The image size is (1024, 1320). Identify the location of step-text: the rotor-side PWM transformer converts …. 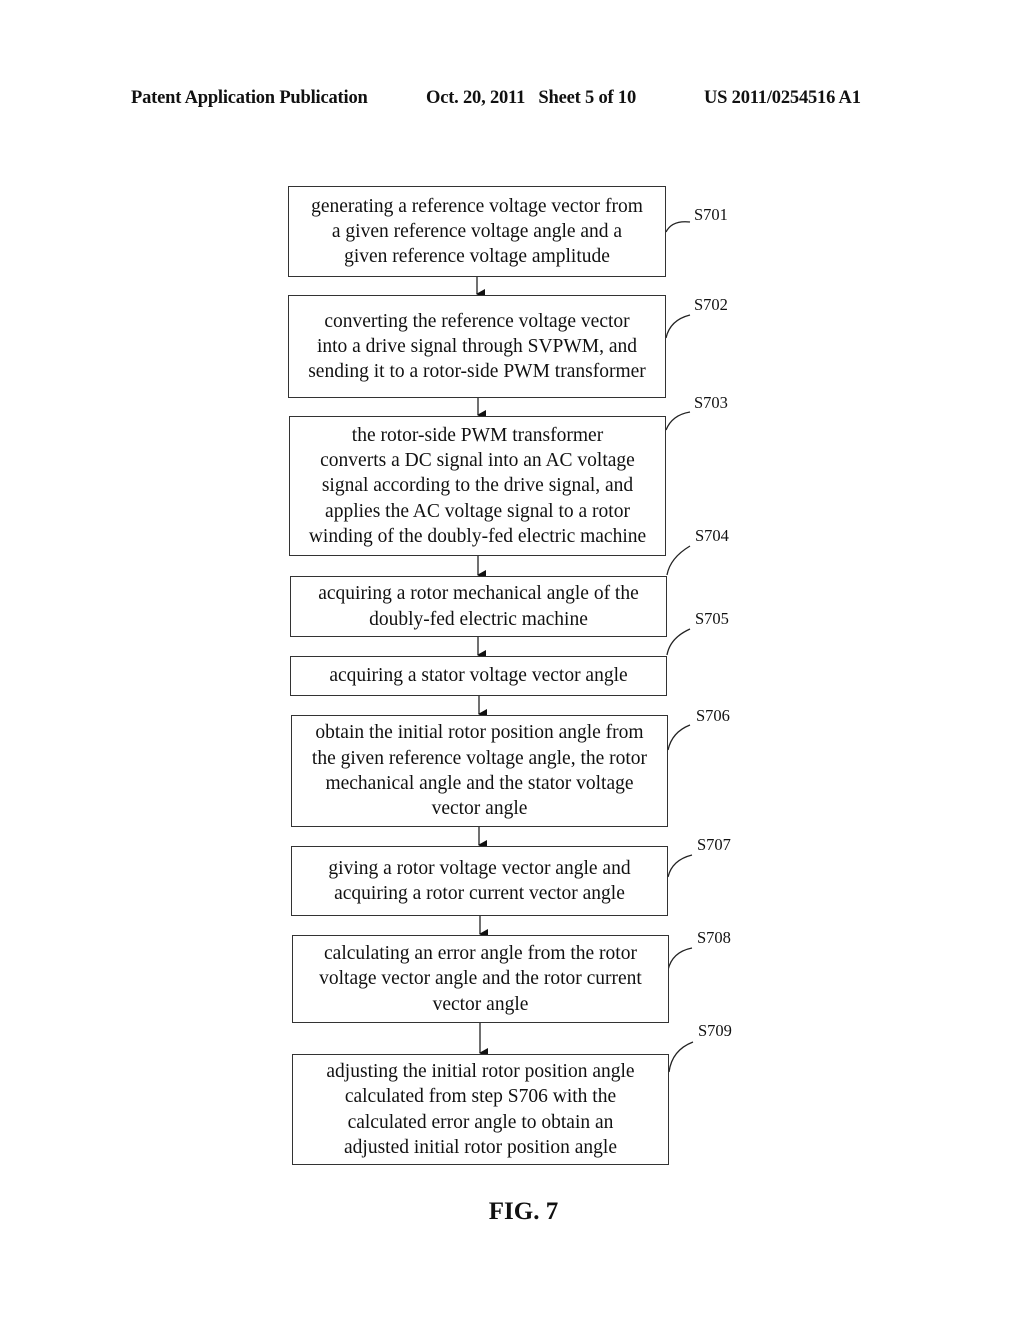
(477, 485).